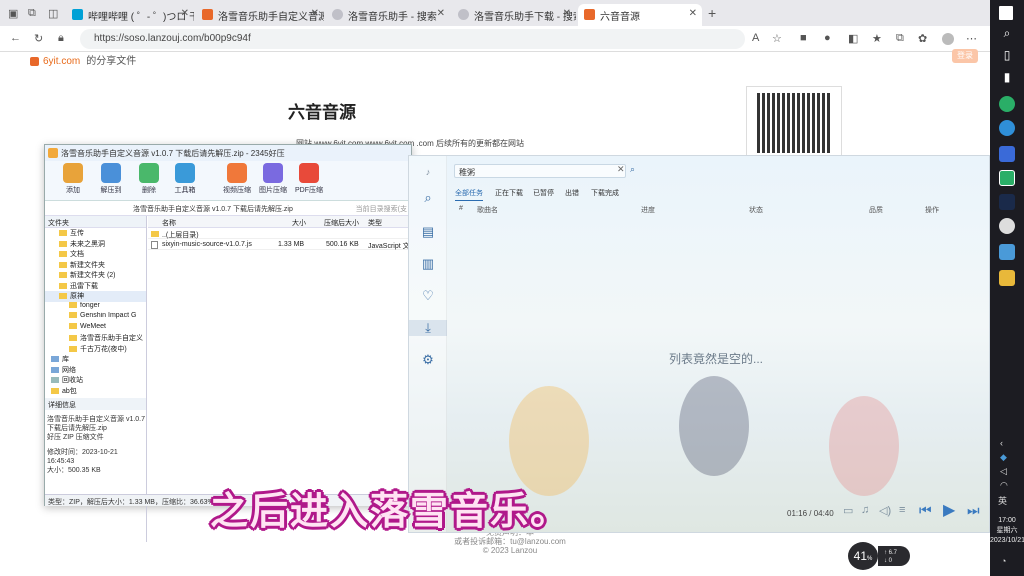 This screenshot has width=1024, height=576. What do you see at coordinates (299, 223) in the screenshot?
I see `column-size: 大小` at bounding box center [299, 223].